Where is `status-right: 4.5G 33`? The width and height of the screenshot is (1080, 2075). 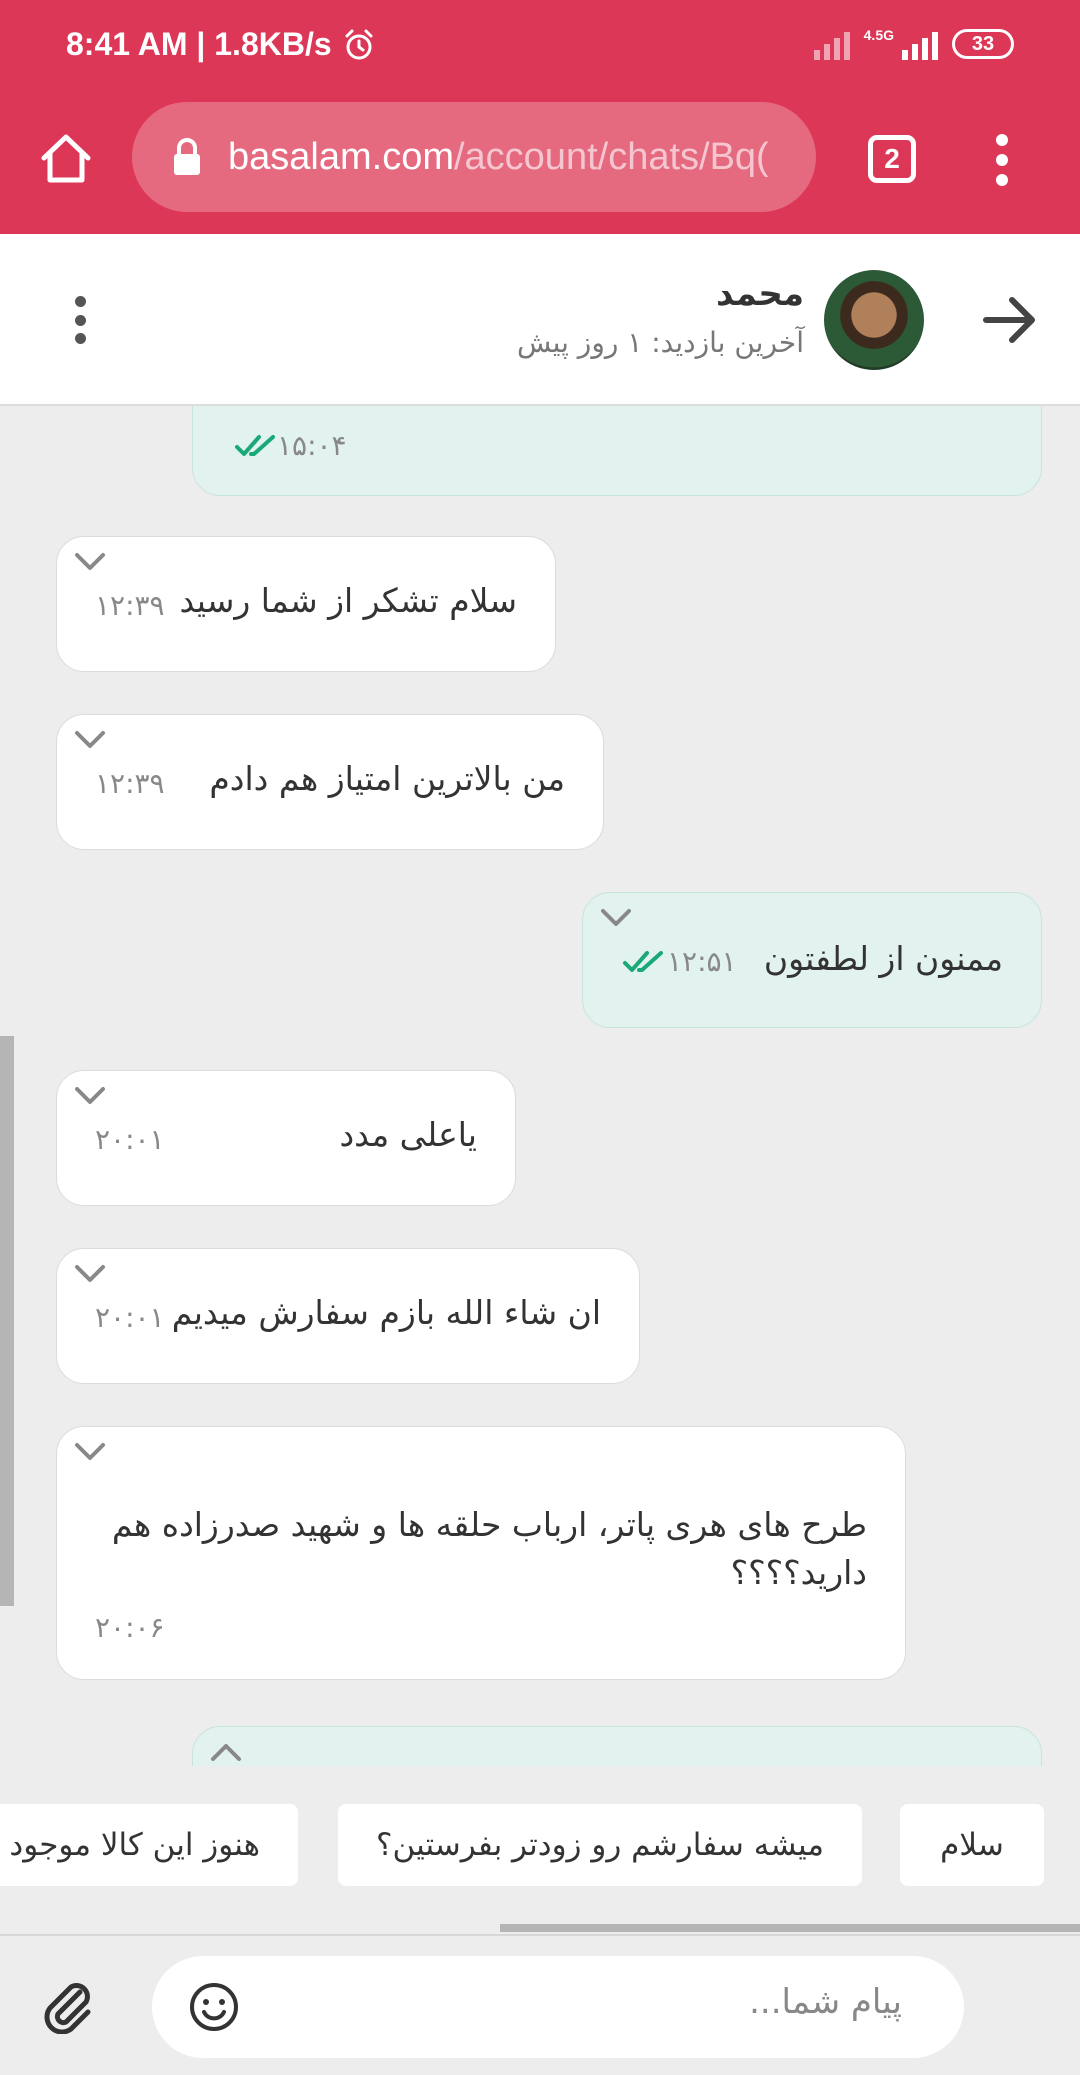 status-right: 4.5G 33 is located at coordinates (913, 43).